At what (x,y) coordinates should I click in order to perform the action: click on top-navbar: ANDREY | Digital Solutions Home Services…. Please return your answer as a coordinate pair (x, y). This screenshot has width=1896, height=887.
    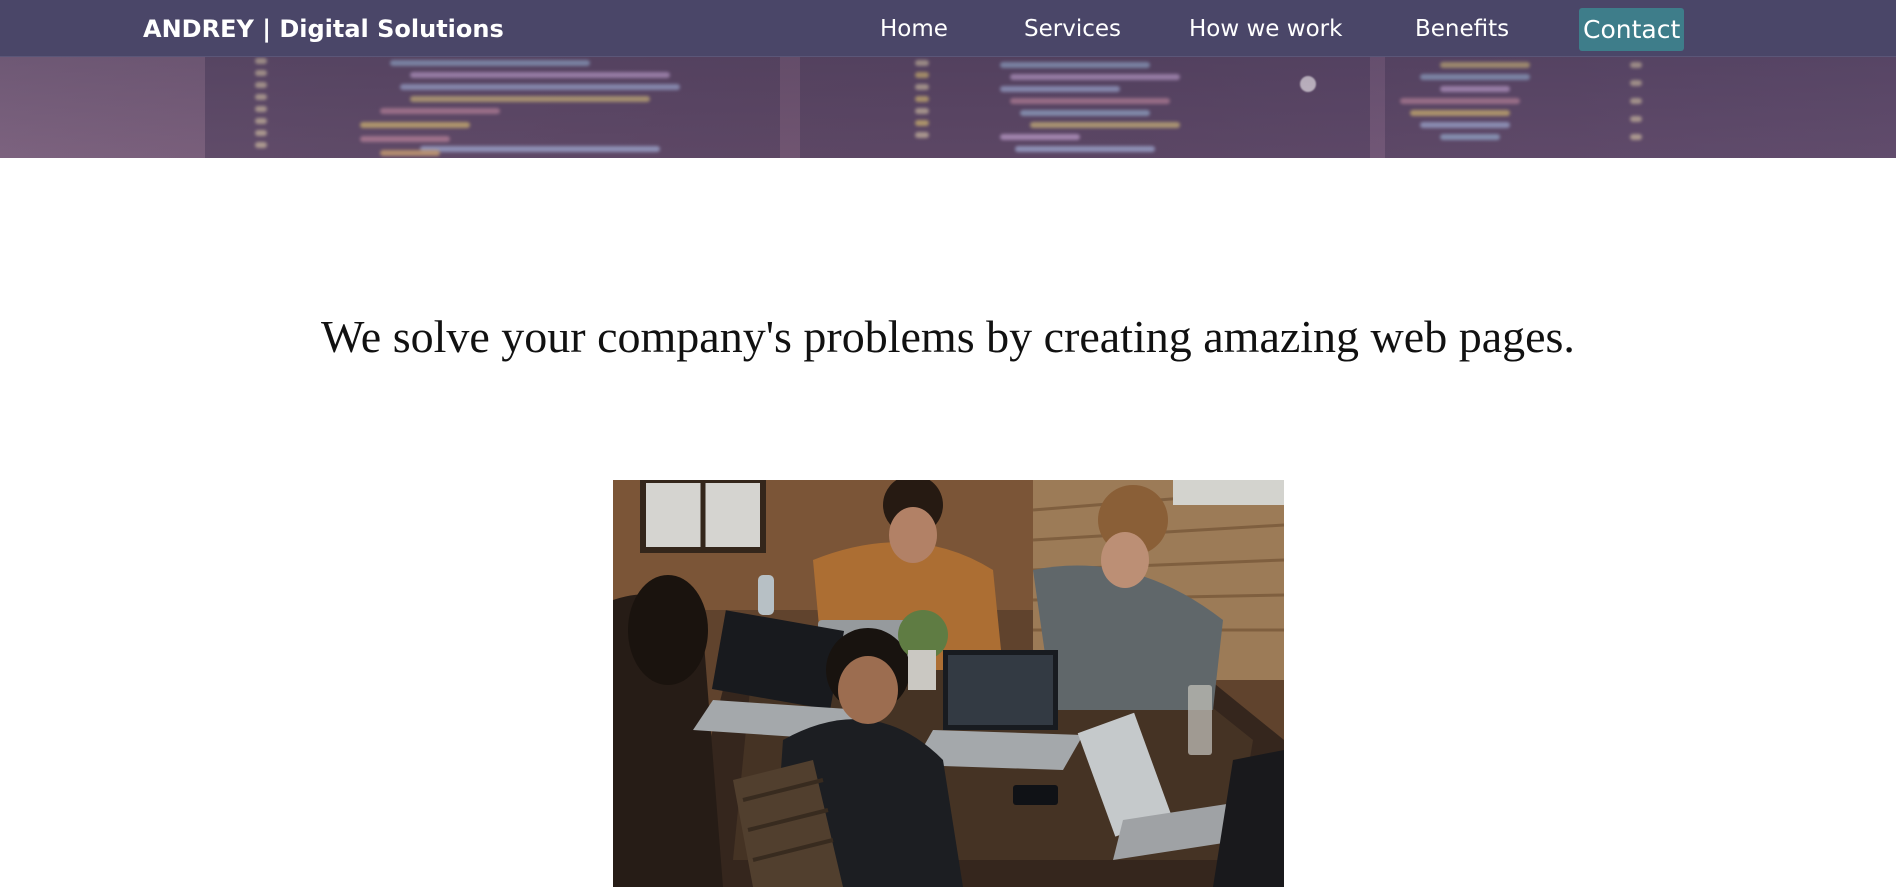
    Looking at the image, I should click on (948, 28).